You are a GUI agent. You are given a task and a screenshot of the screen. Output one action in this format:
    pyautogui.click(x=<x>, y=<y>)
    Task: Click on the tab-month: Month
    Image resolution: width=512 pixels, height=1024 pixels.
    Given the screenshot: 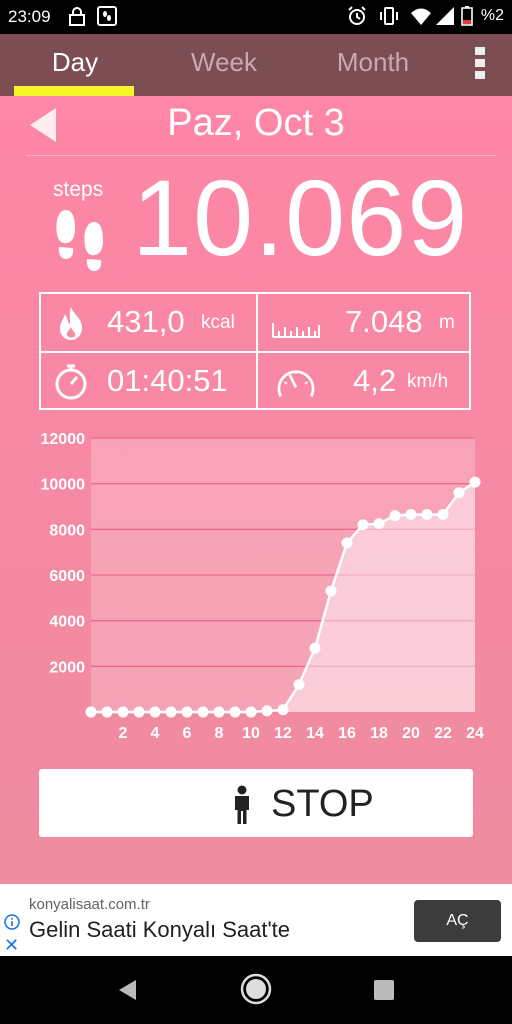 What is the action you would take?
    pyautogui.click(x=373, y=65)
    